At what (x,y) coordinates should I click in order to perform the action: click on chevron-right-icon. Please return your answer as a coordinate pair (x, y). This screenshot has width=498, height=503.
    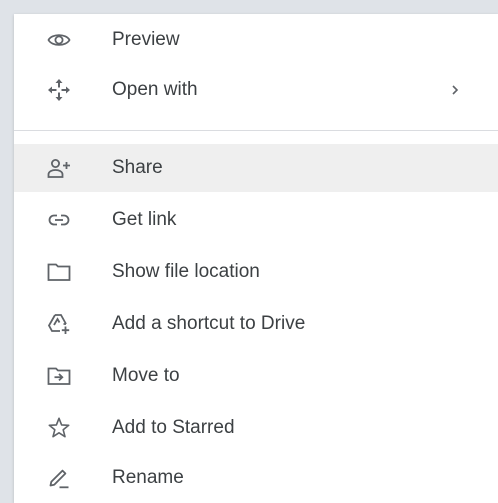
    Looking at the image, I should click on (455, 90).